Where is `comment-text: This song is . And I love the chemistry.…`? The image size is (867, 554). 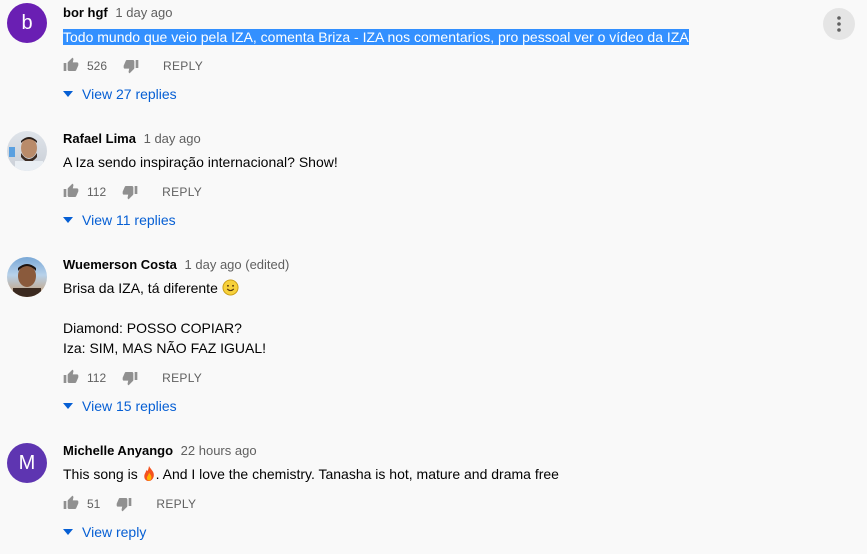
comment-text: This song is . And I love the chemistry.… is located at coordinates (311, 475).